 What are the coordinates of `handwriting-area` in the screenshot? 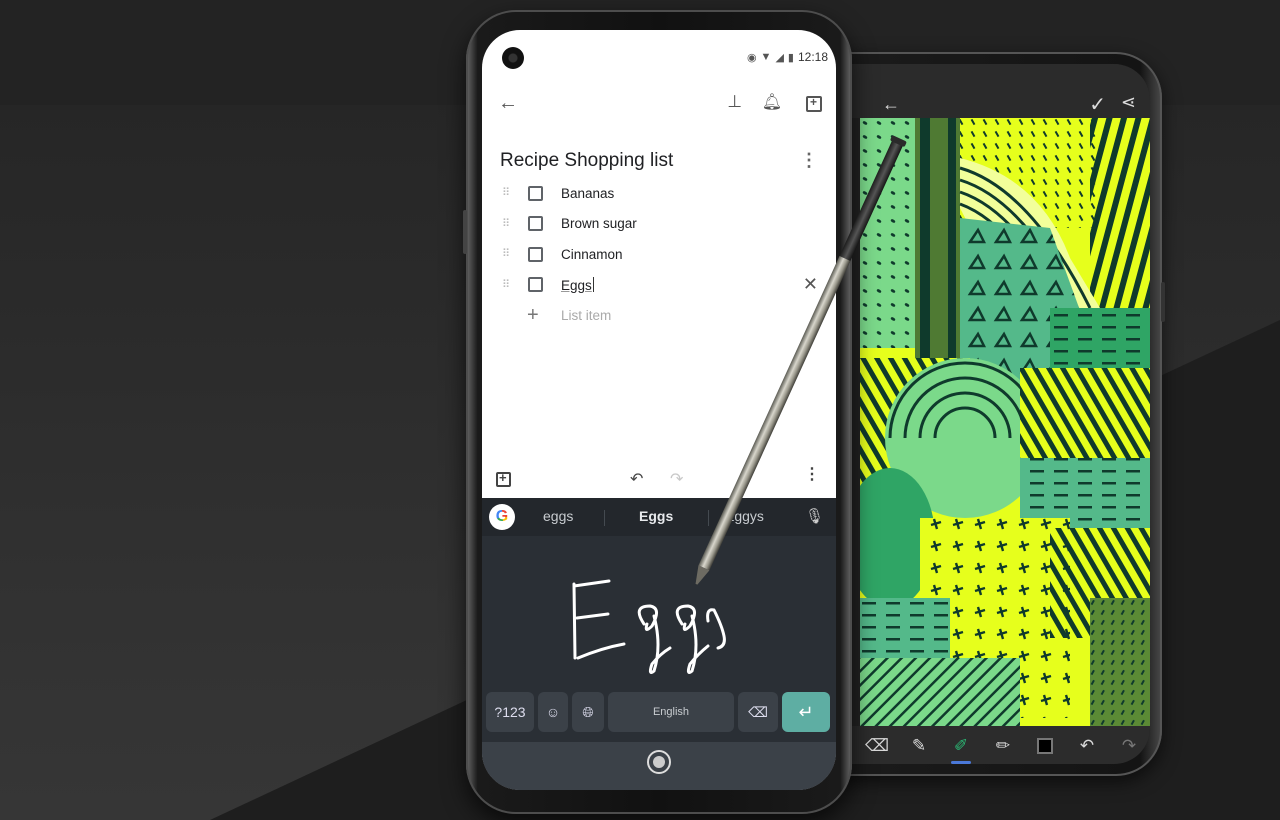 It's located at (659, 612).